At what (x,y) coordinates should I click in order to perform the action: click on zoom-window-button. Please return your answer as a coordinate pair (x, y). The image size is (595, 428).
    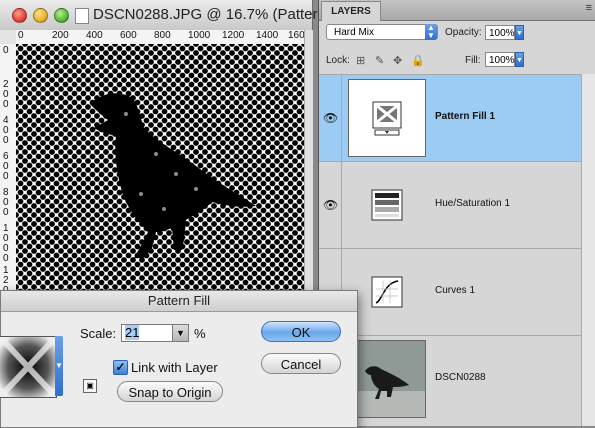
    Looking at the image, I should click on (61, 15).